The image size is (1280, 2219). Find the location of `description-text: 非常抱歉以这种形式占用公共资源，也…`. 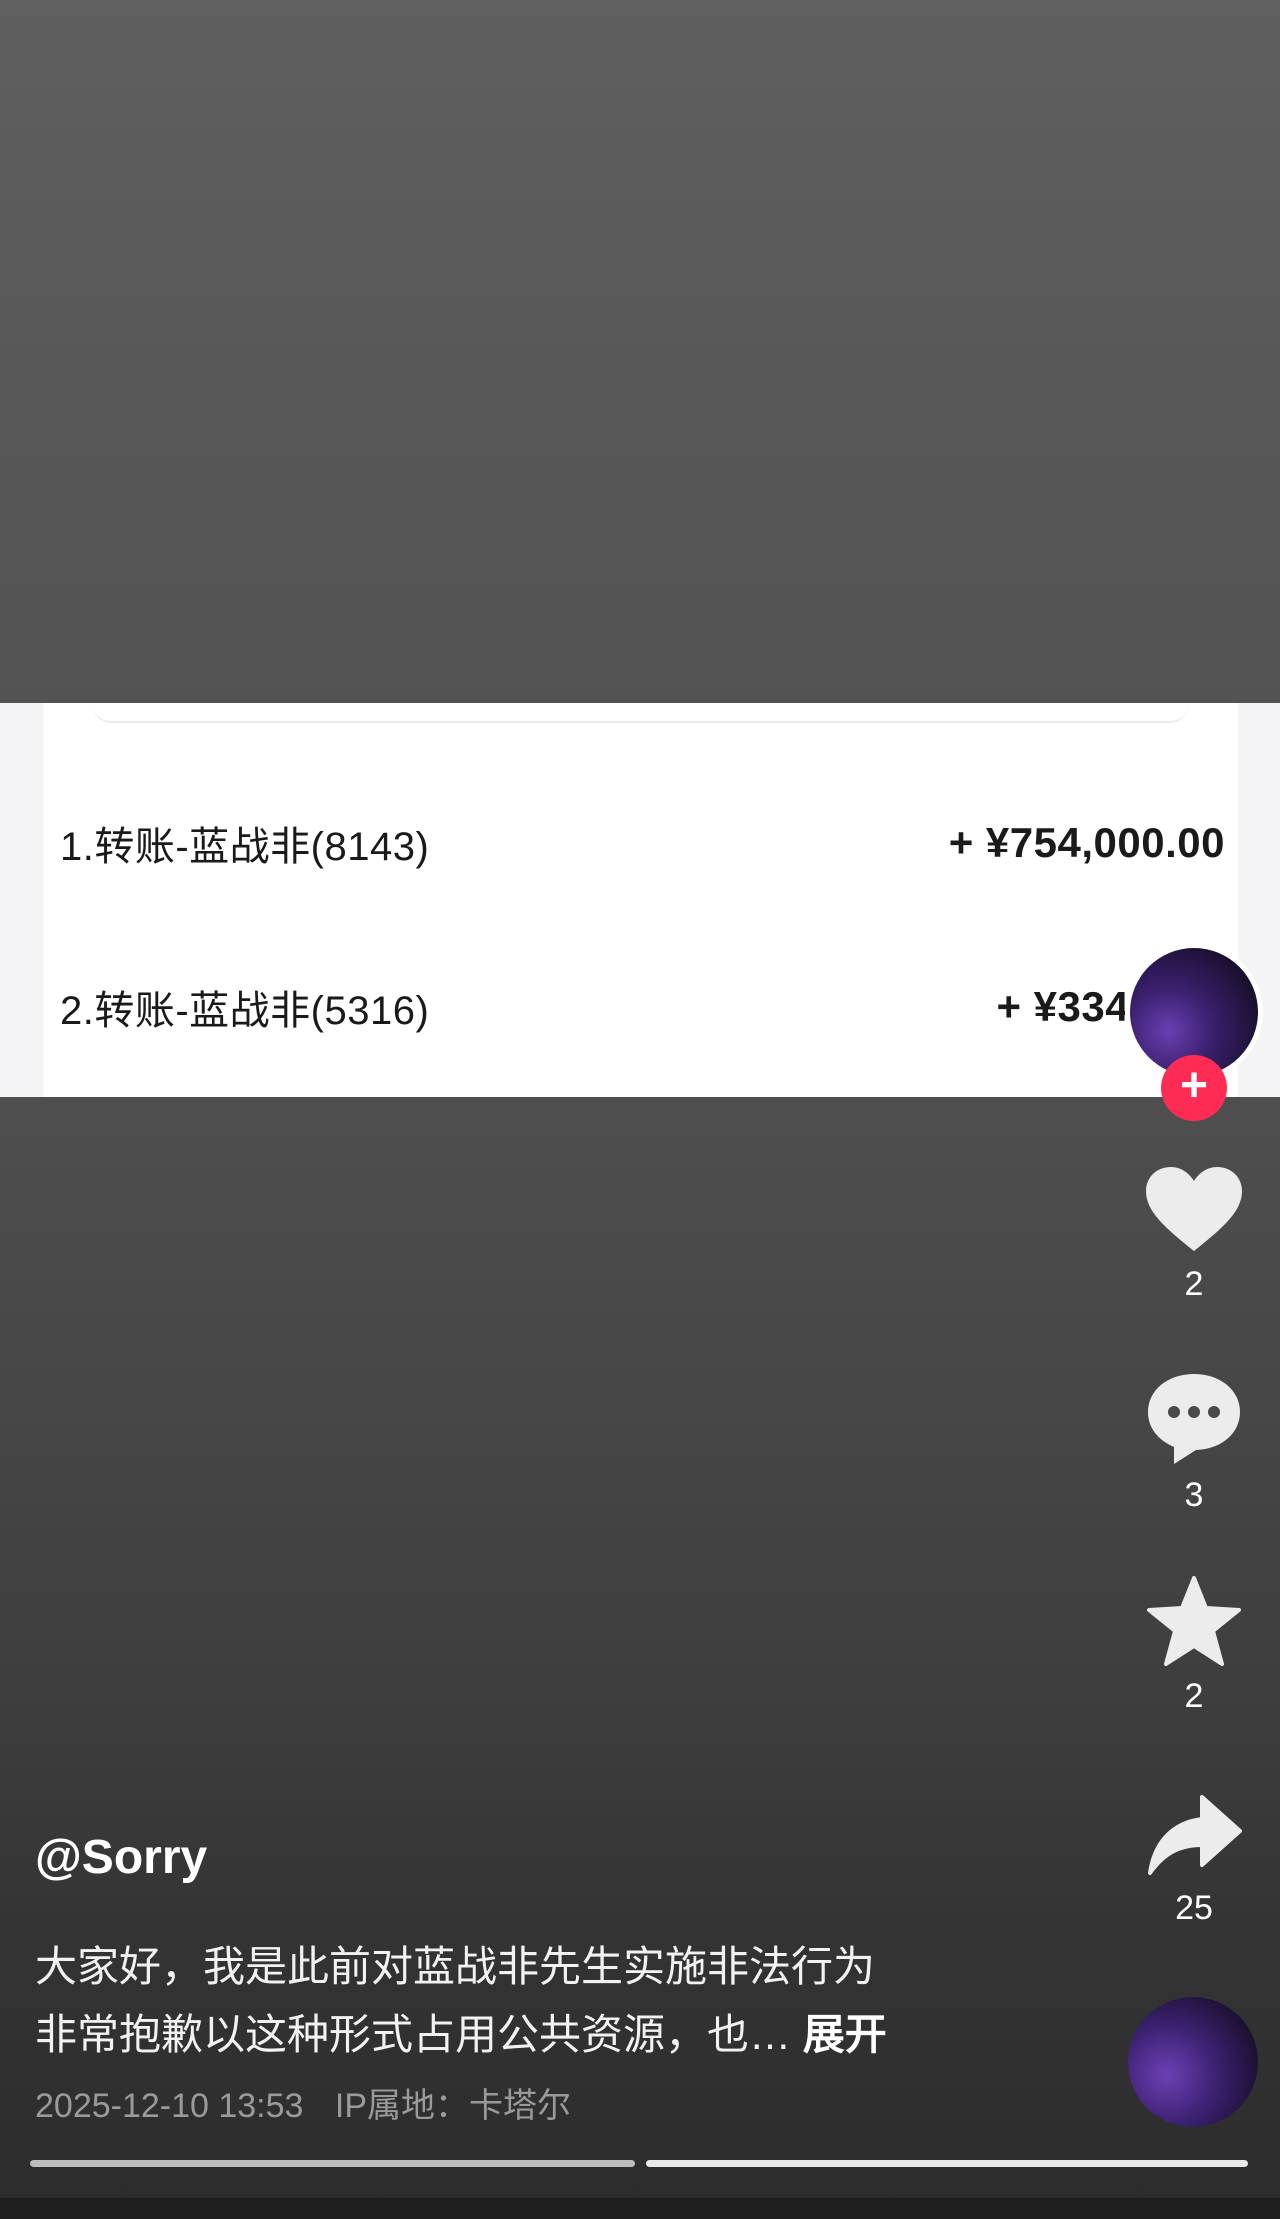

description-text: 非常抱歉以这种形式占用公共资源，也… is located at coordinates (413, 2034).